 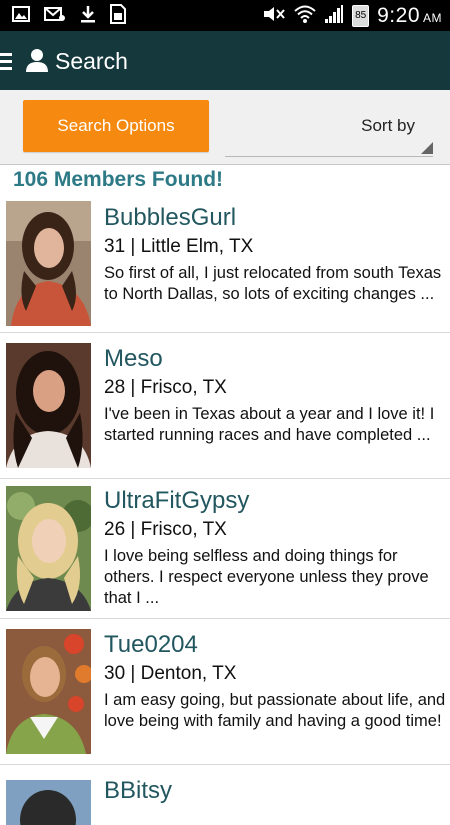 What do you see at coordinates (170, 218) in the screenshot?
I see `member-name: BubblesGurl` at bounding box center [170, 218].